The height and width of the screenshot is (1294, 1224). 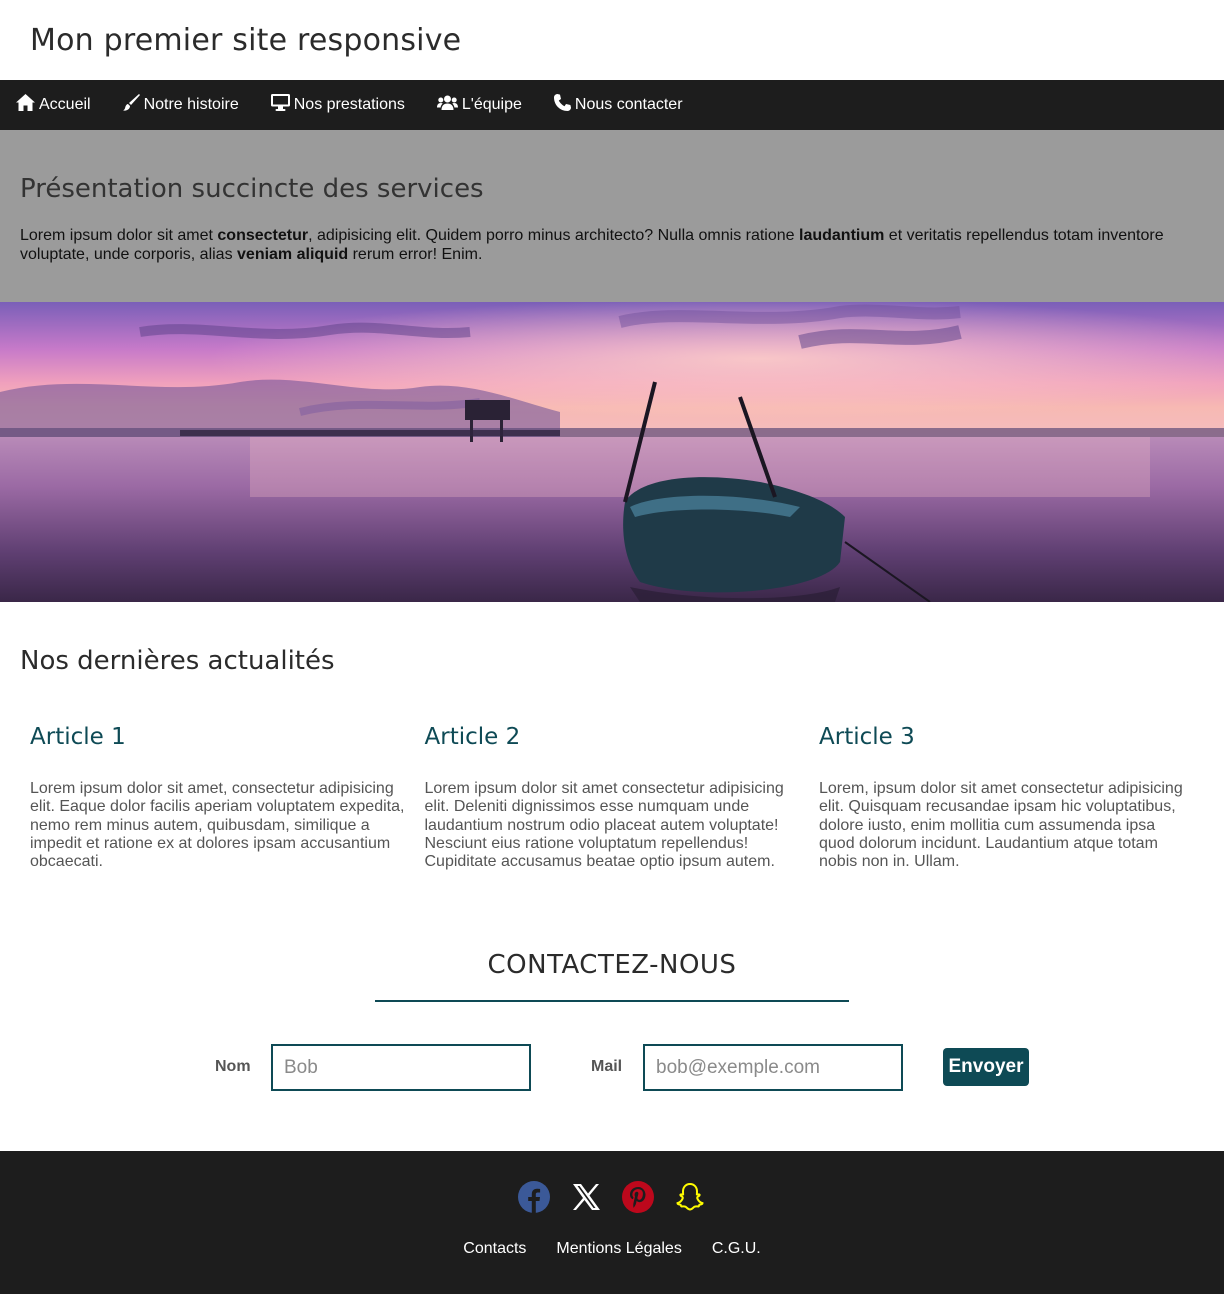 I want to click on snapchat-icon, so click(x=690, y=1197).